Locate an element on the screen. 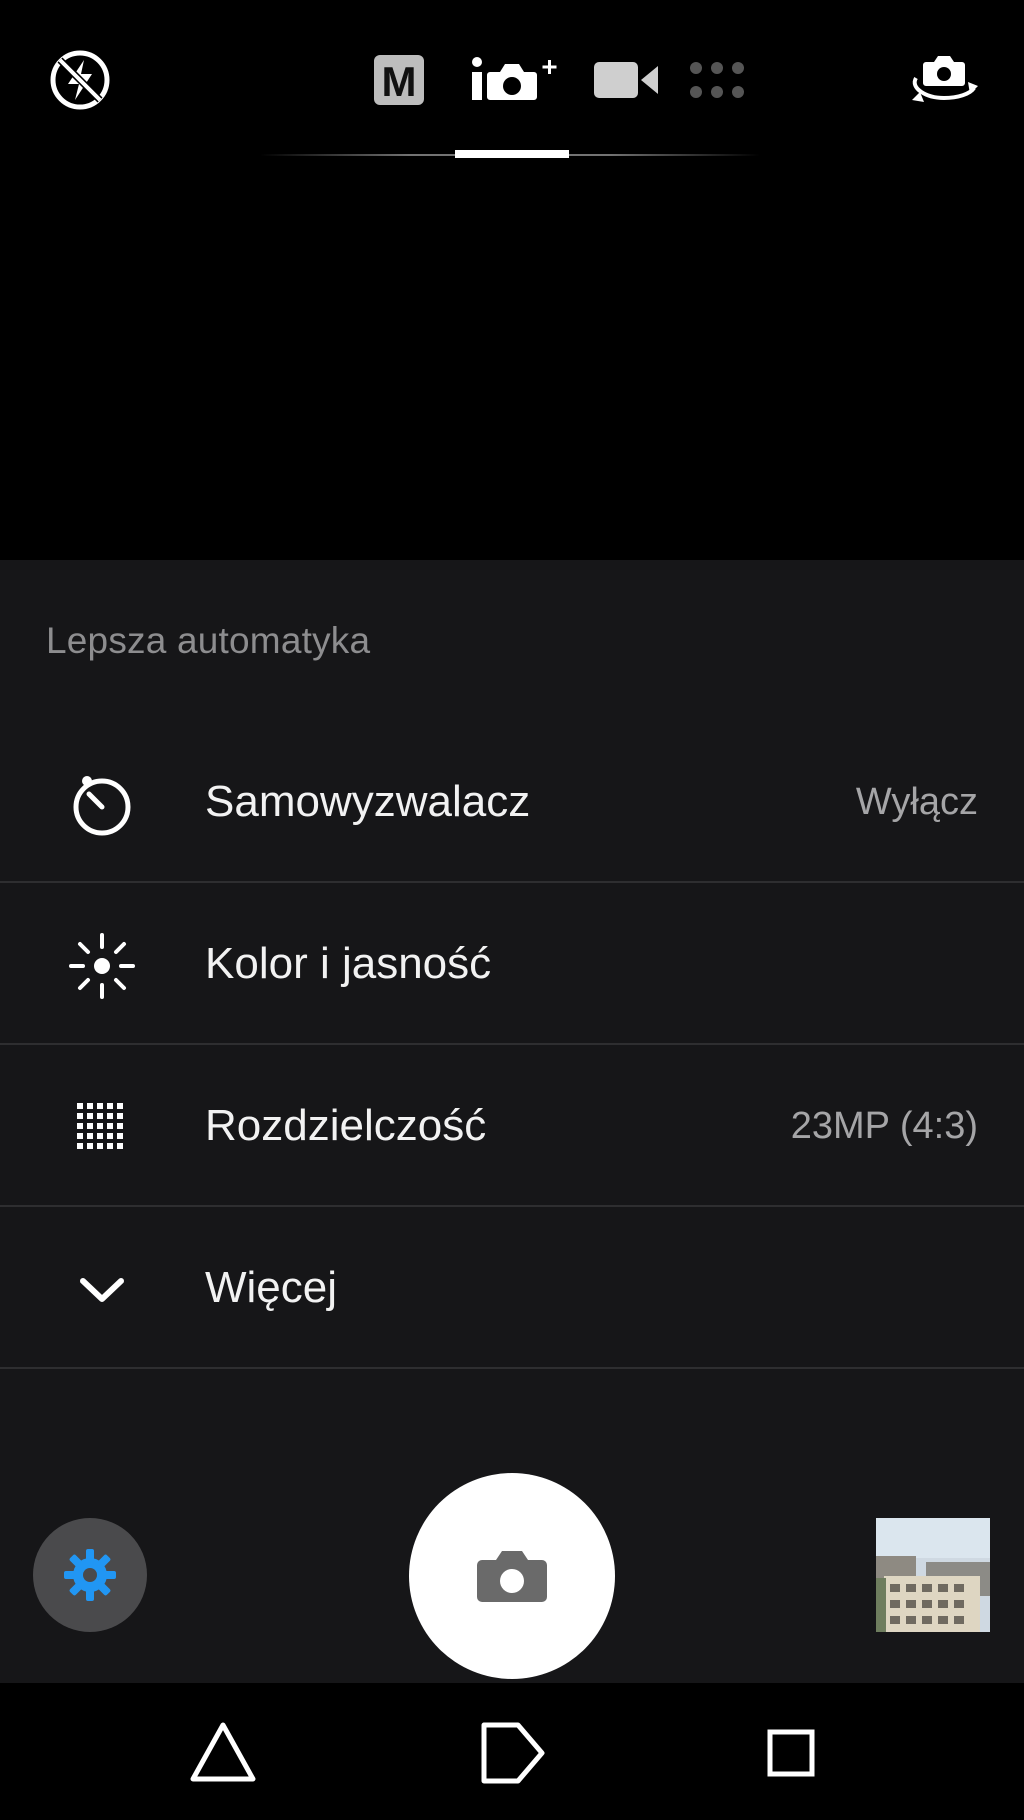 This screenshot has width=1024, height=1820. flash-auto-icon is located at coordinates (80, 80).